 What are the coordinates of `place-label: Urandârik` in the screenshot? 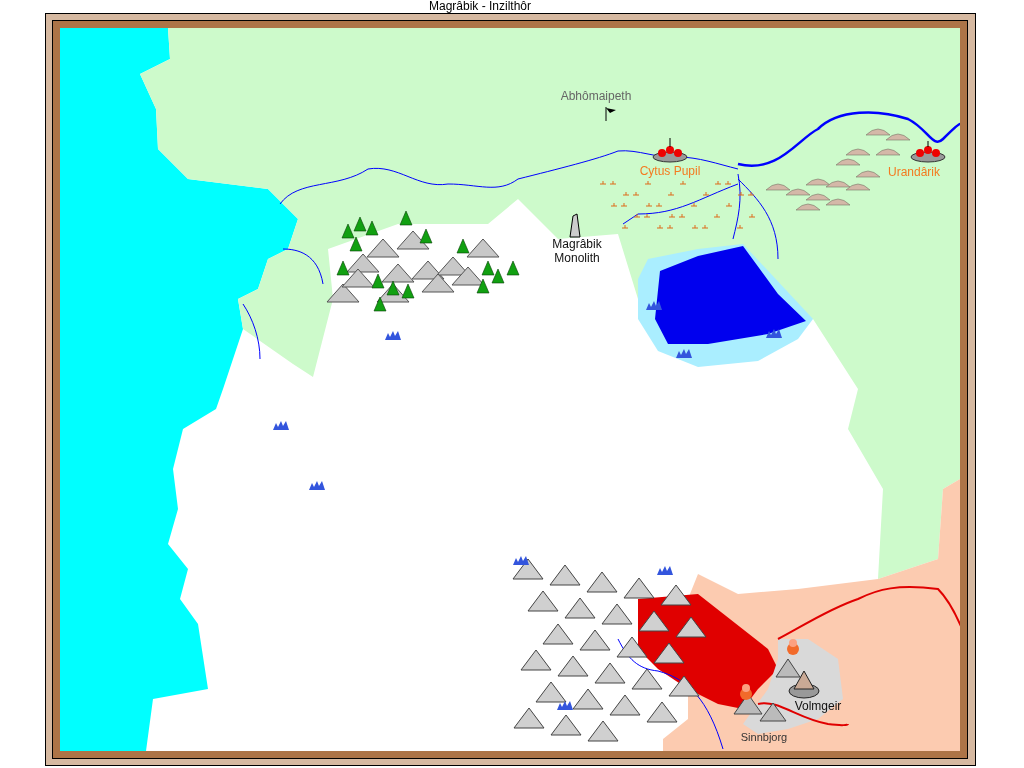 It's located at (914, 172).